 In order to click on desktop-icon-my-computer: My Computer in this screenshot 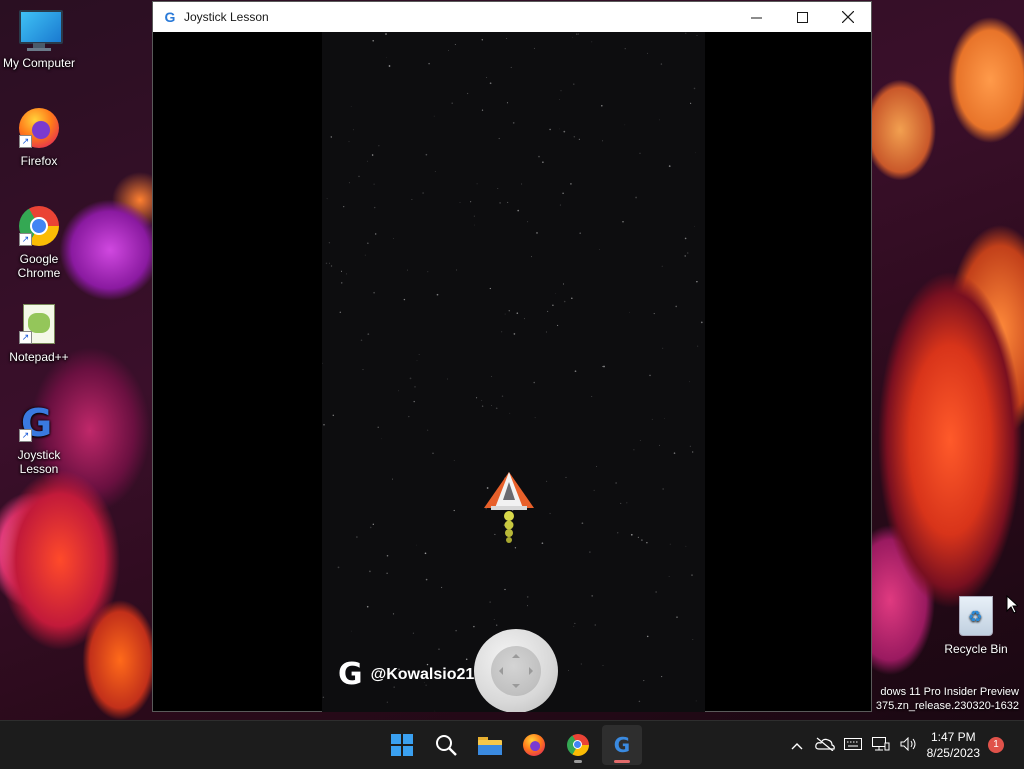, I will do `click(39, 39)`.